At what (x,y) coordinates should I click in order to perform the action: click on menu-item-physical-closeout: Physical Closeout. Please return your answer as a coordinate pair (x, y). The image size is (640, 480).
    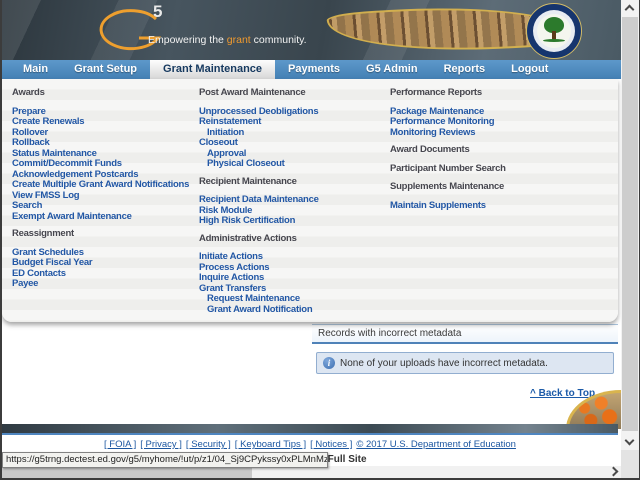
    Looking at the image, I should click on (291, 164).